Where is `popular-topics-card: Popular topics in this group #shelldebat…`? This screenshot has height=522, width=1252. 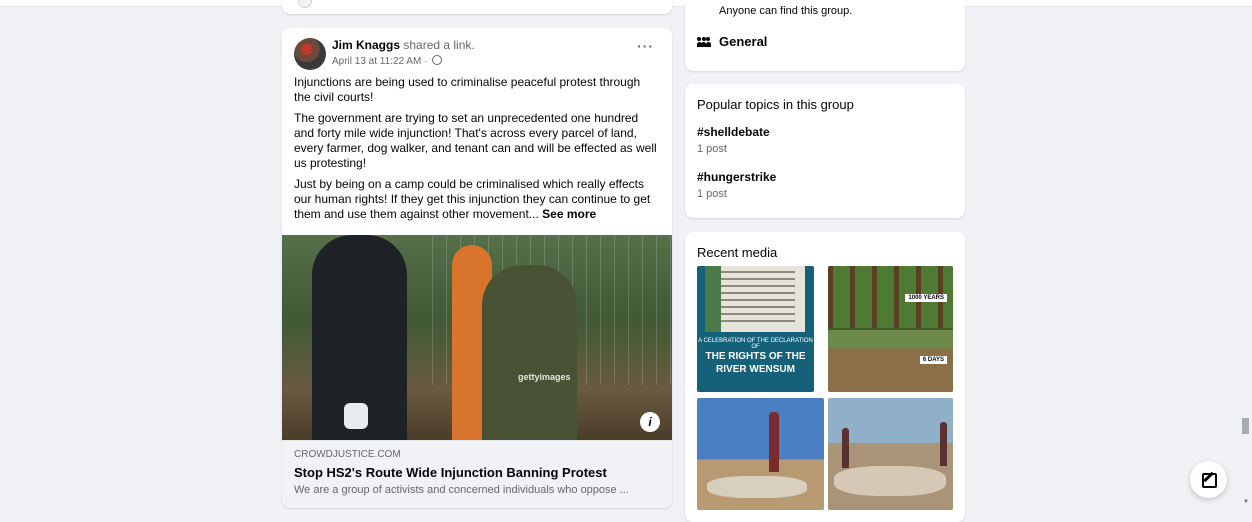 popular-topics-card: Popular topics in this group #shelldebat… is located at coordinates (825, 151).